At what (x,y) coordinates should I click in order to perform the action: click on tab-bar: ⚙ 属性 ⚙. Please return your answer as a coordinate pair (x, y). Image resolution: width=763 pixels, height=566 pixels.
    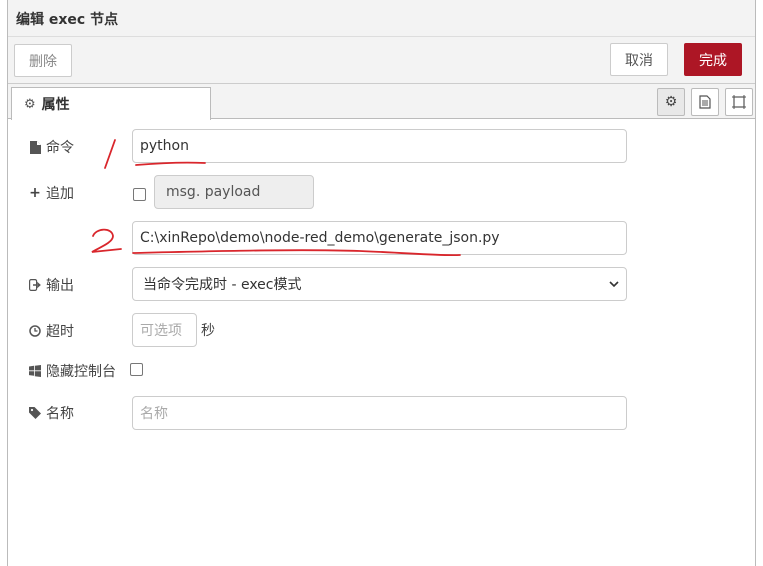
    Looking at the image, I should click on (381, 102).